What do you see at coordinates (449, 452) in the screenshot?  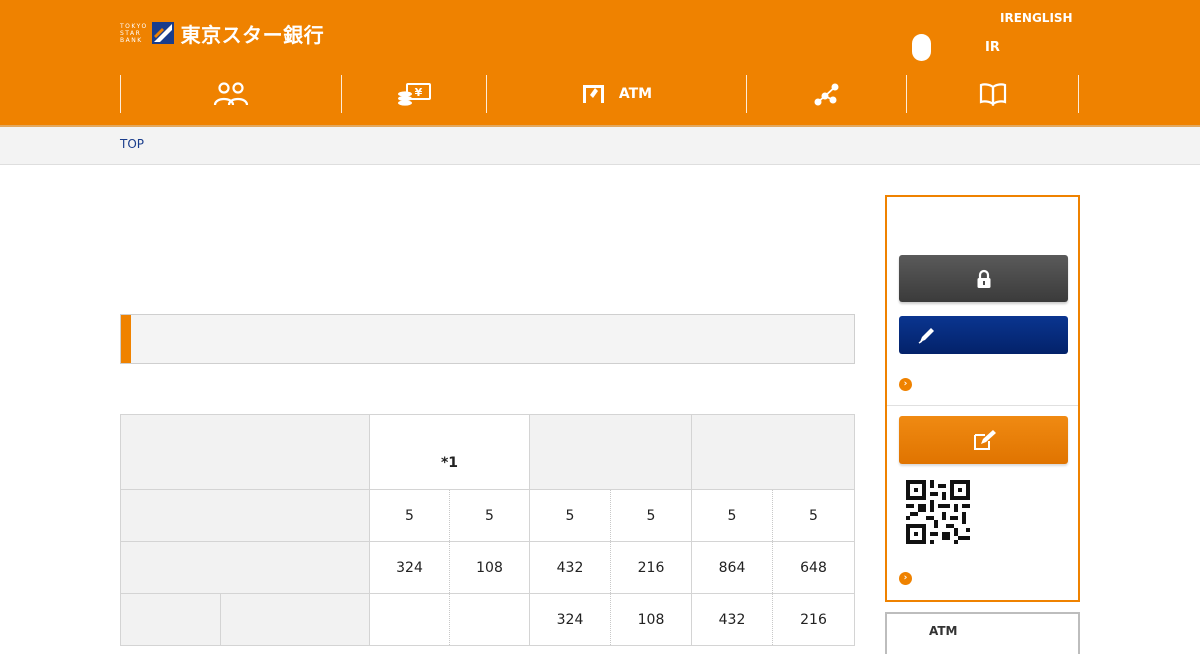 I see `table-header-cell: *1` at bounding box center [449, 452].